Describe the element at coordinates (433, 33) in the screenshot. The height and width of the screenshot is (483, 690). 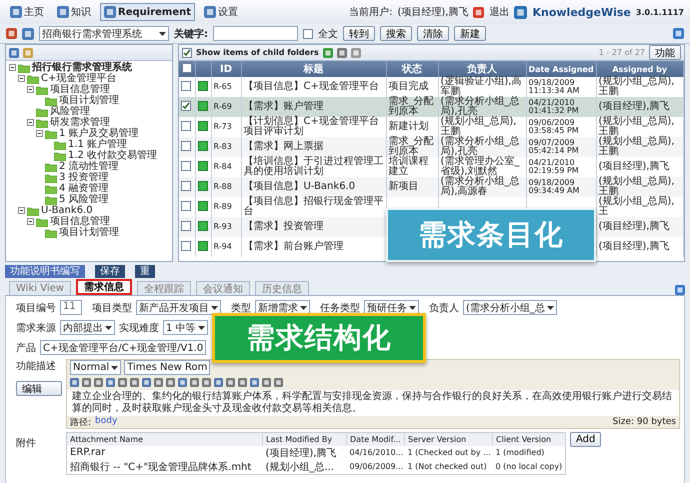
I see `toolbar-button: 清除` at that location.